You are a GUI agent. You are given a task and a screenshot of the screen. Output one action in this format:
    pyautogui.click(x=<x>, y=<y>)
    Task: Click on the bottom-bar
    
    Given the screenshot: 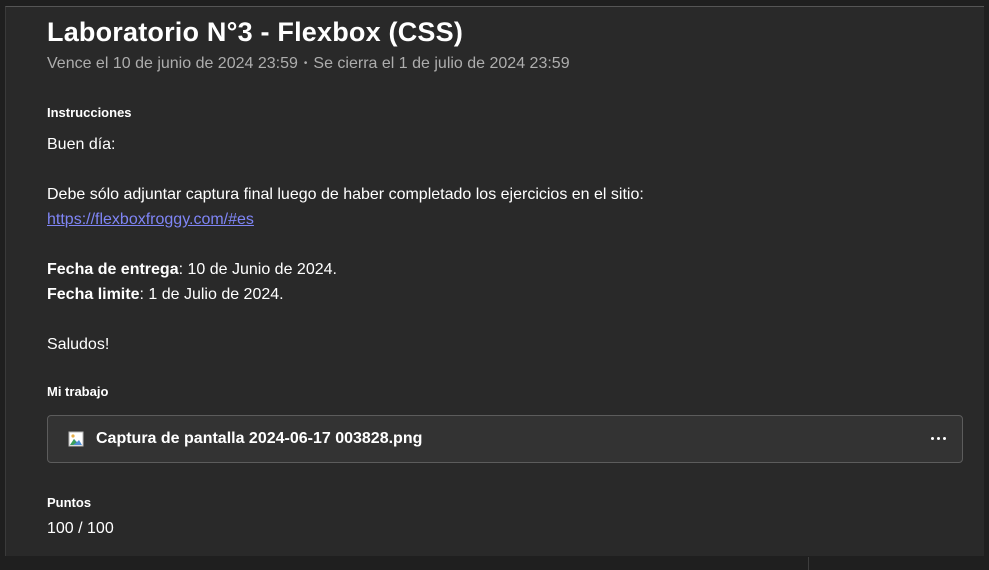 What is the action you would take?
    pyautogui.click(x=494, y=563)
    